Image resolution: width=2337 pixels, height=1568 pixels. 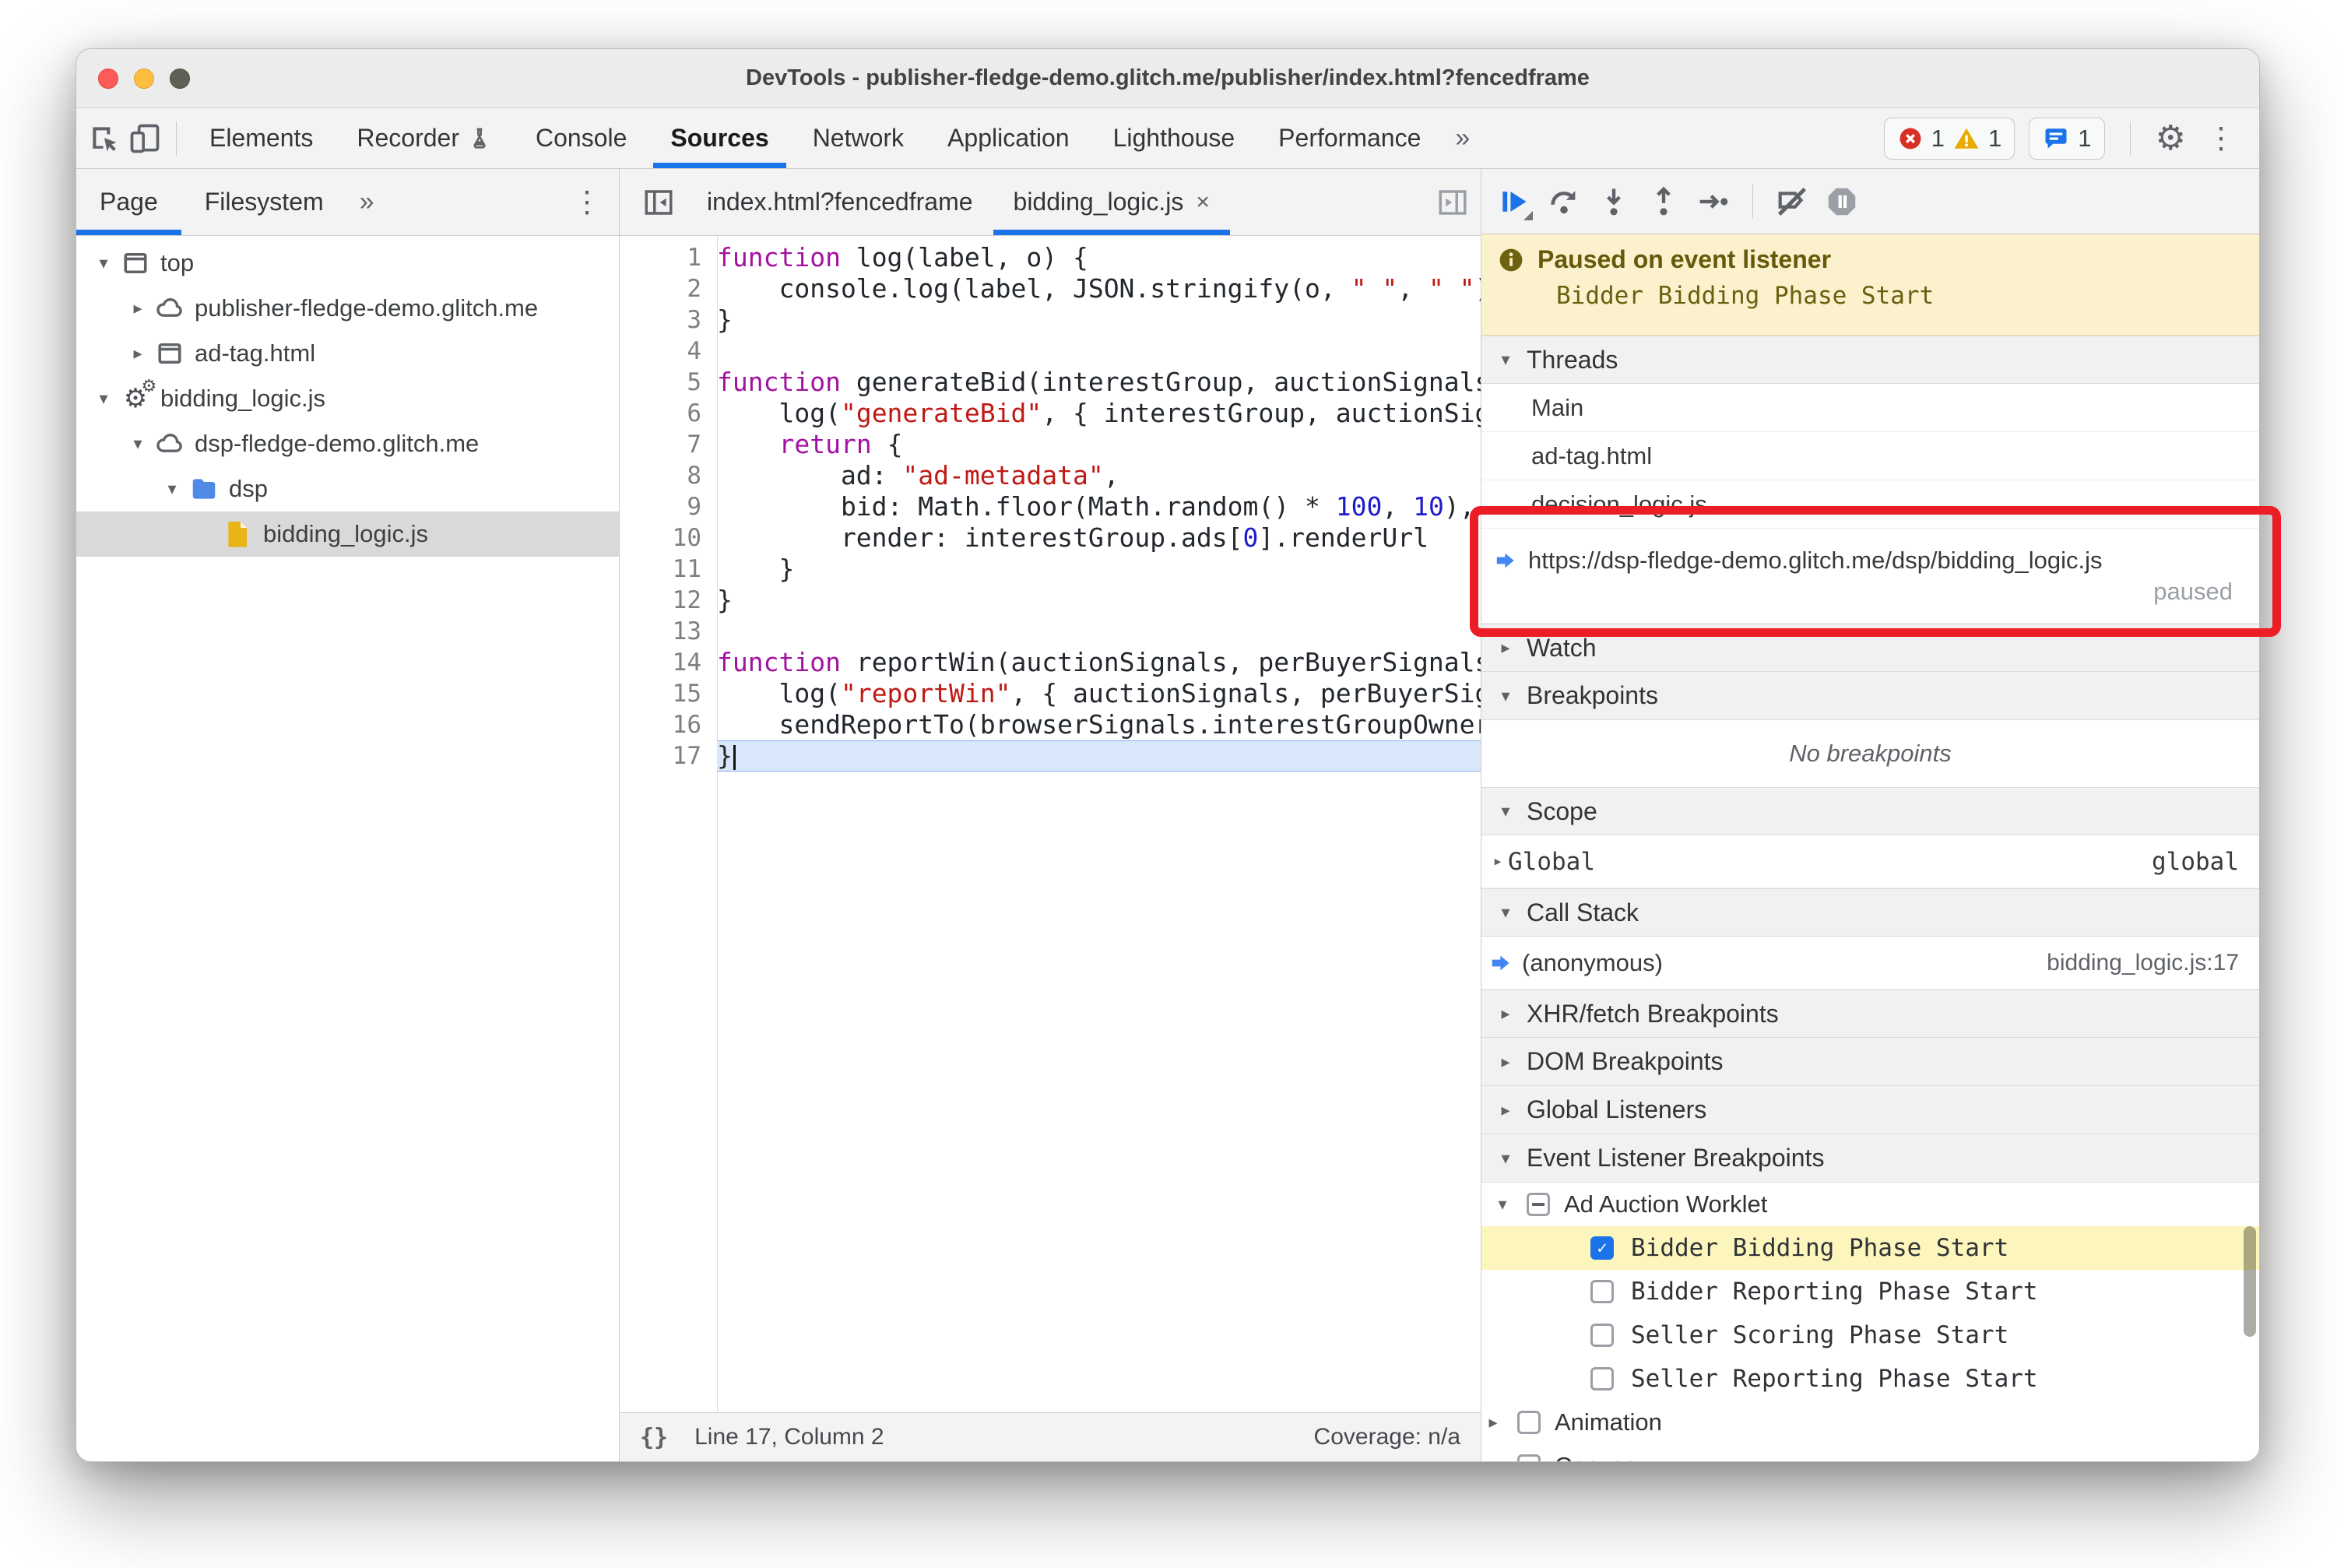 I want to click on section-header-scope: ▾ Scope, so click(x=1870, y=811).